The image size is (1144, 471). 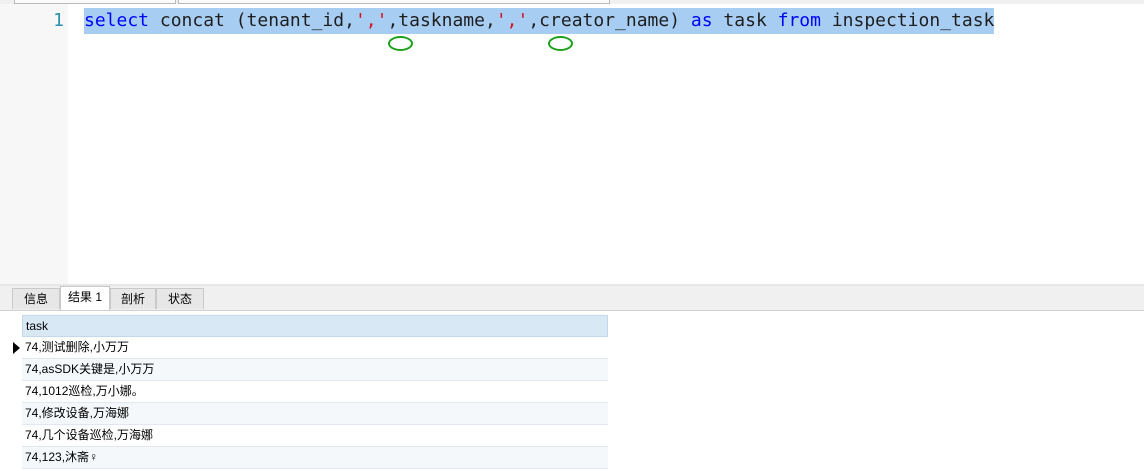 I want to click on keyword-as: as, so click(x=701, y=20).